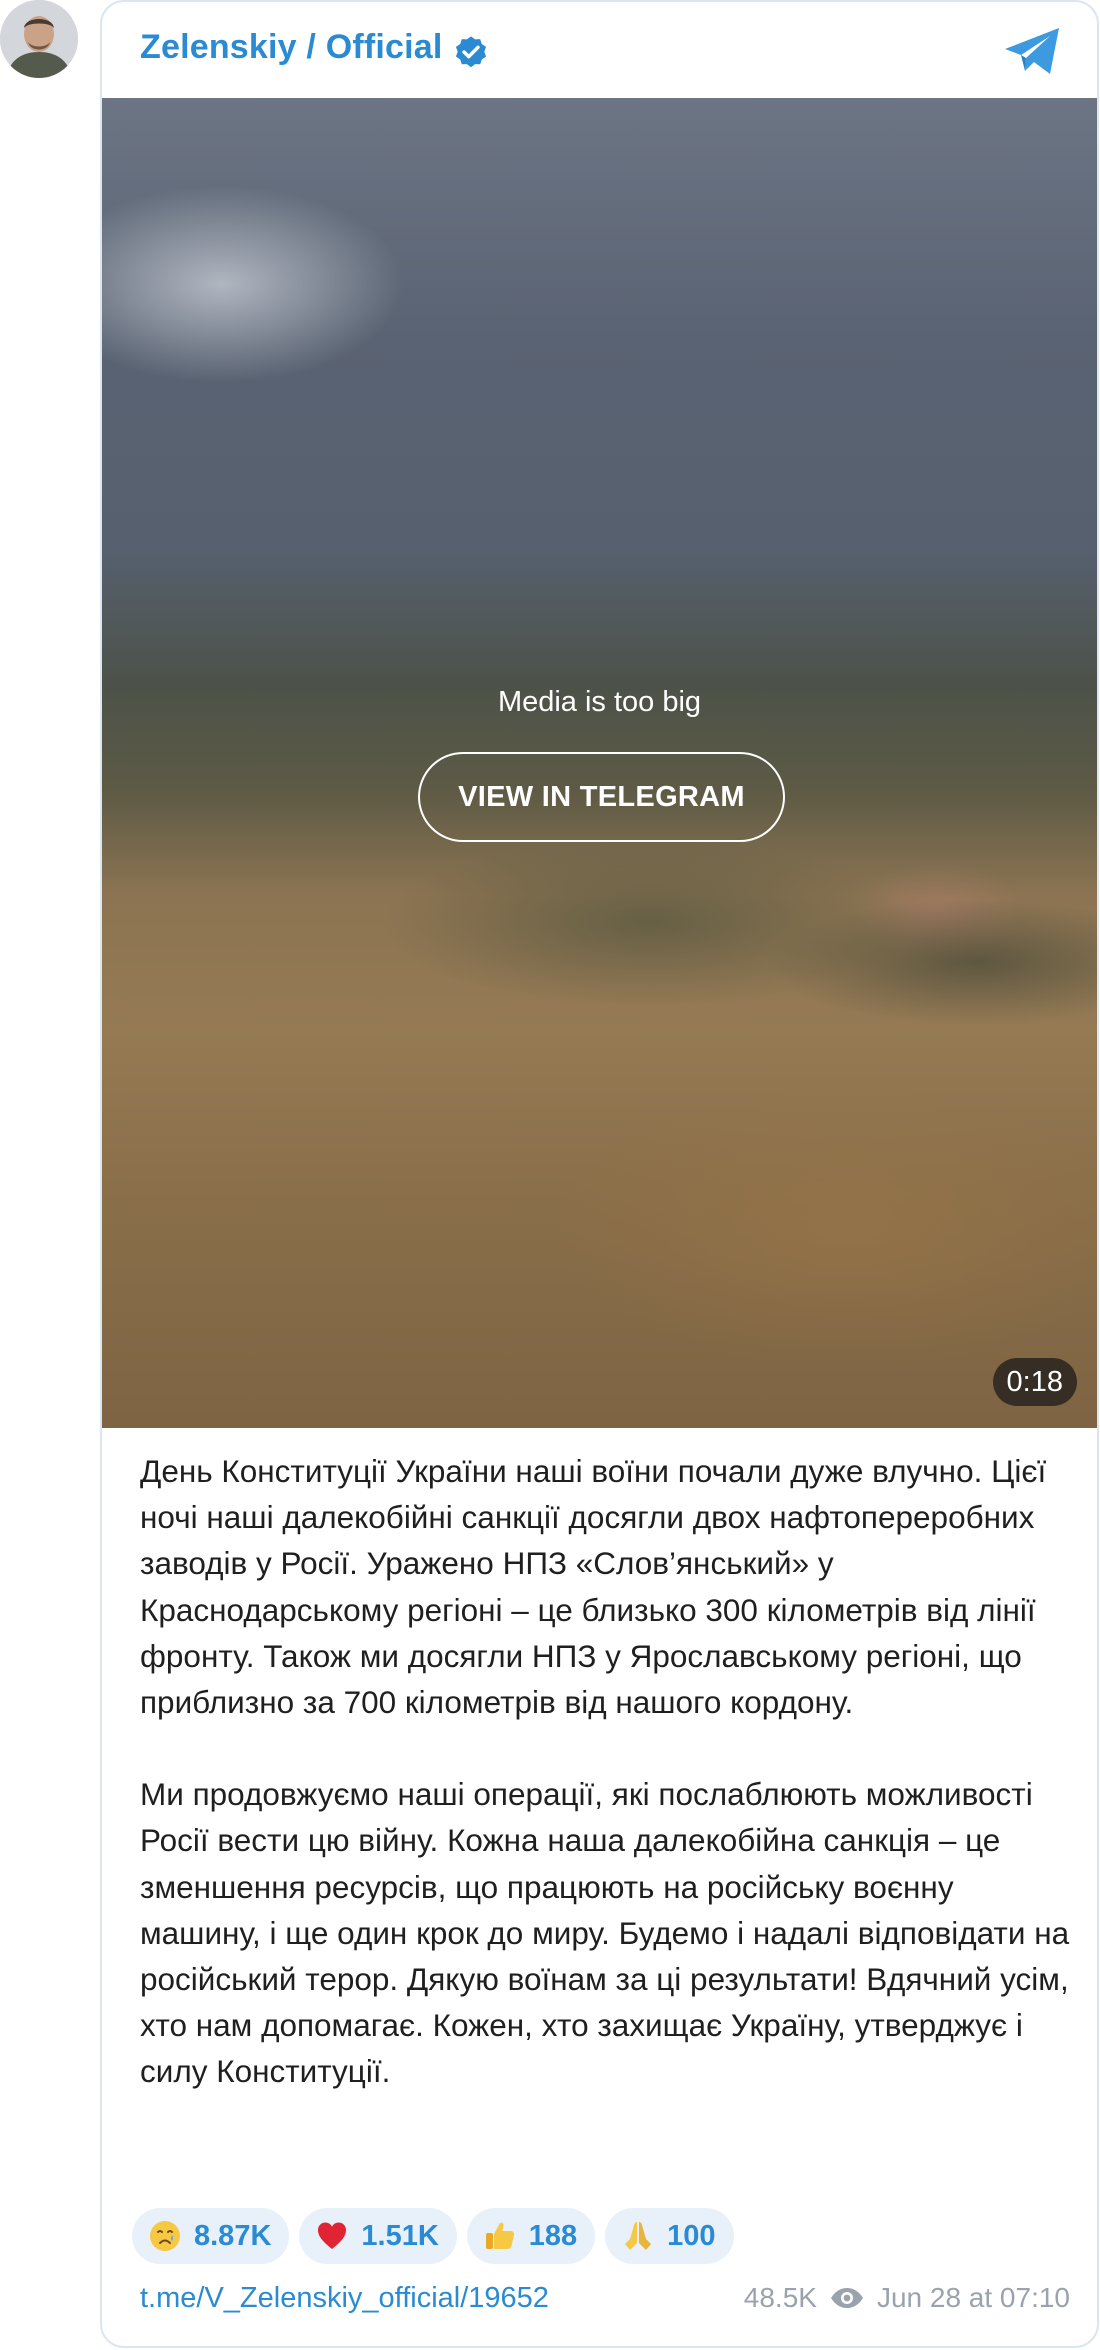  Describe the element at coordinates (291, 47) in the screenshot. I see `channel-name: Zelenskiy / Official` at that location.